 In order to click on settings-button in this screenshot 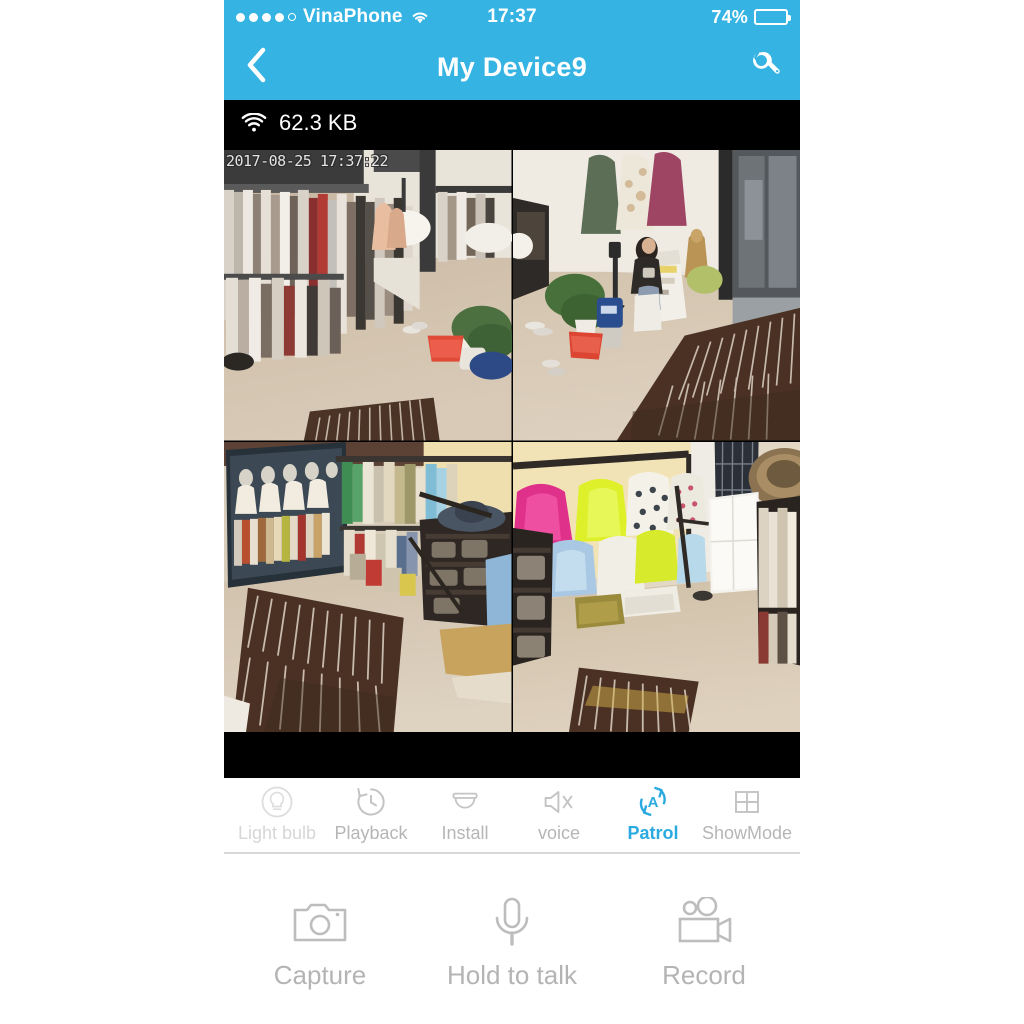, I will do `click(765, 67)`.